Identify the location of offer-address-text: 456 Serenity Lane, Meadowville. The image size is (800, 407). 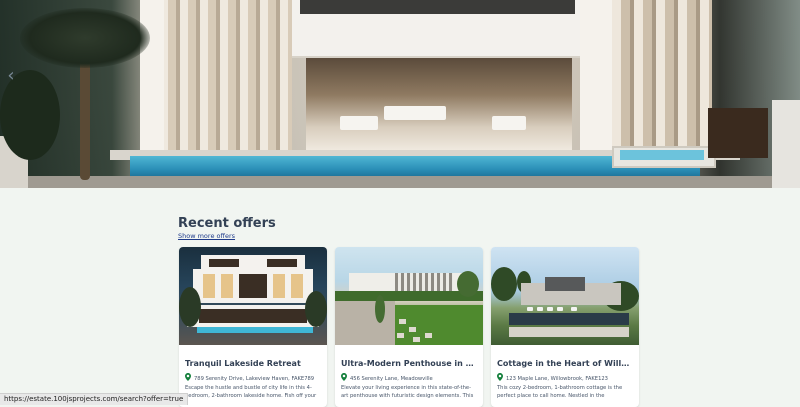
(391, 379).